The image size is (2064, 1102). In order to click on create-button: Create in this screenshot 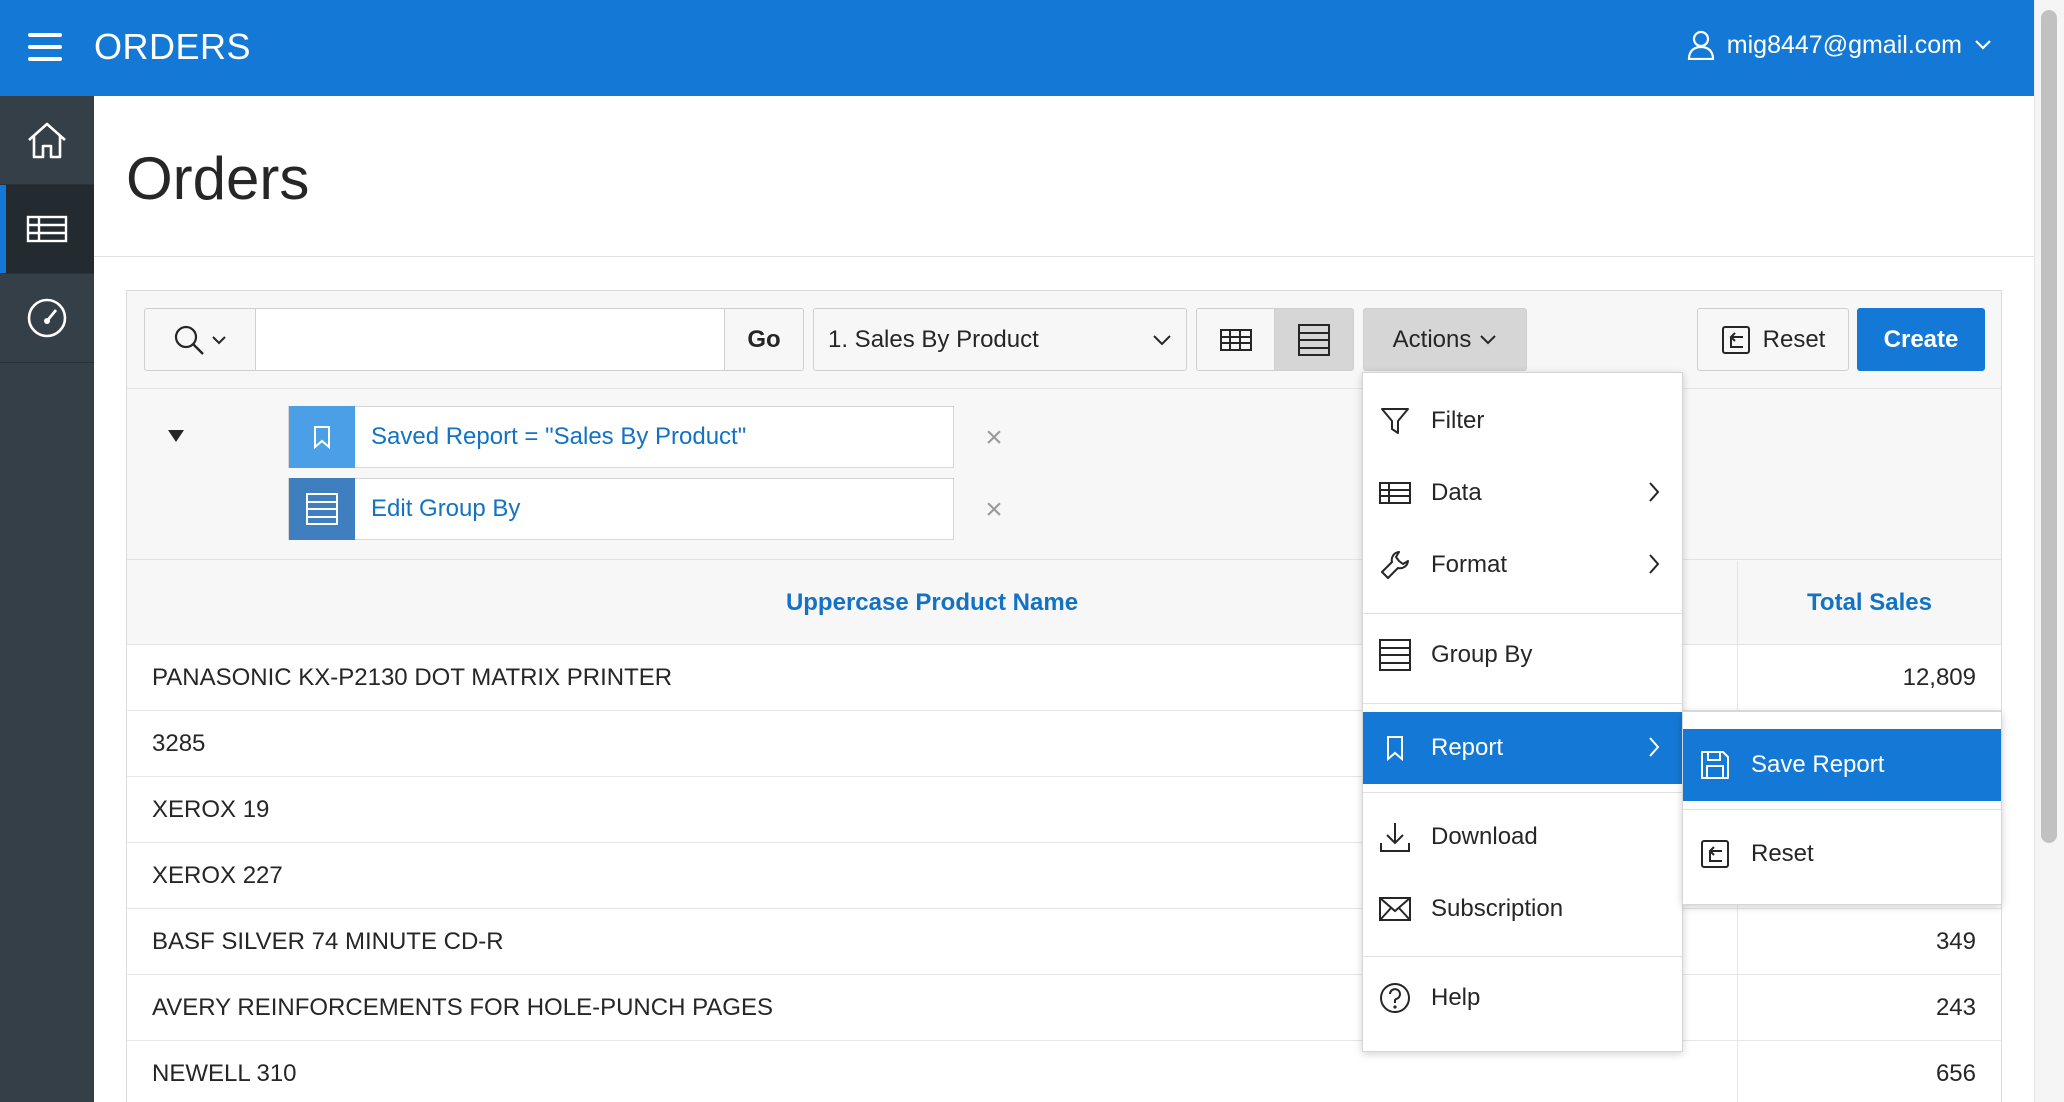, I will do `click(1921, 339)`.